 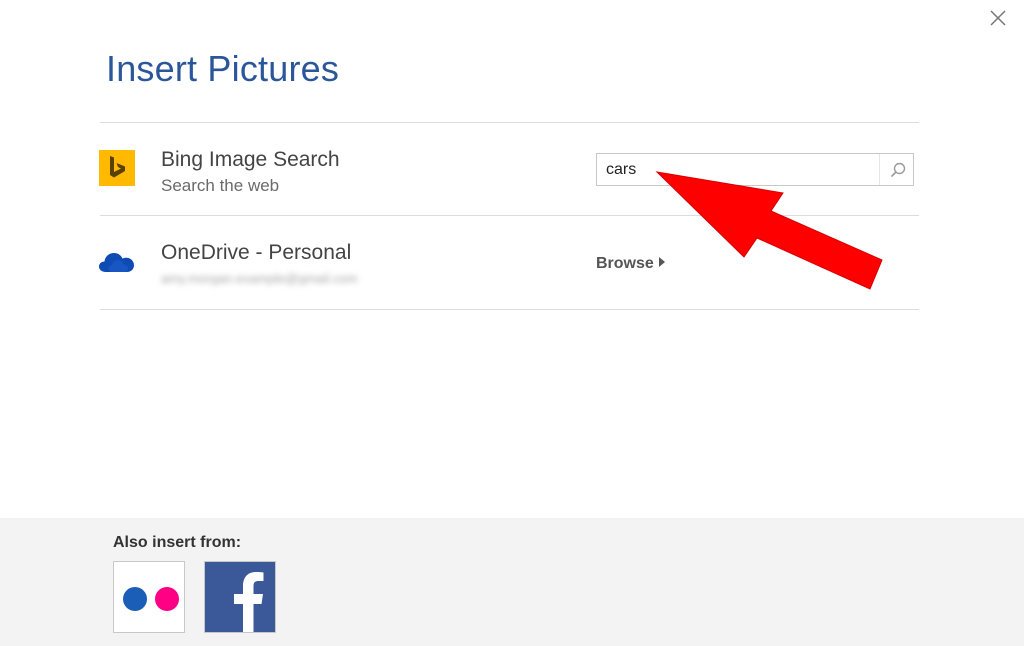 I want to click on close-button, so click(x=998, y=18).